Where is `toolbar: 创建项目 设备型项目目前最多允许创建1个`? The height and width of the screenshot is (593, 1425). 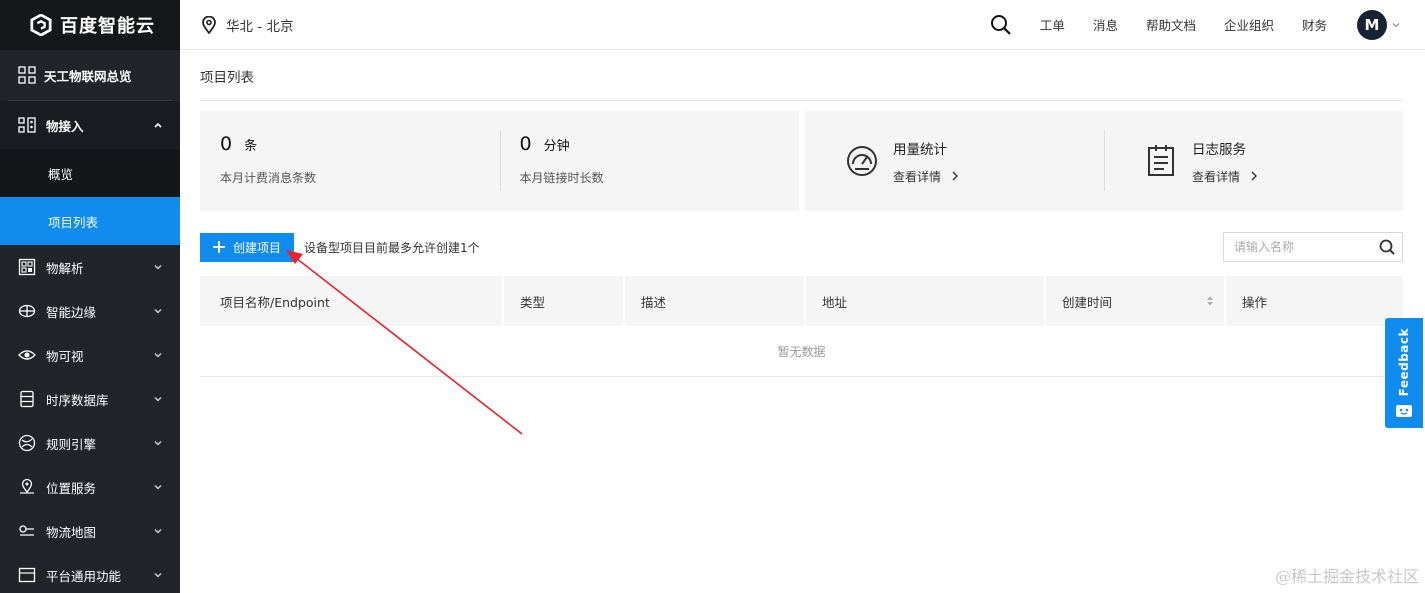
toolbar: 创建项目 设备型项目目前最多允许创建1个 is located at coordinates (801, 247).